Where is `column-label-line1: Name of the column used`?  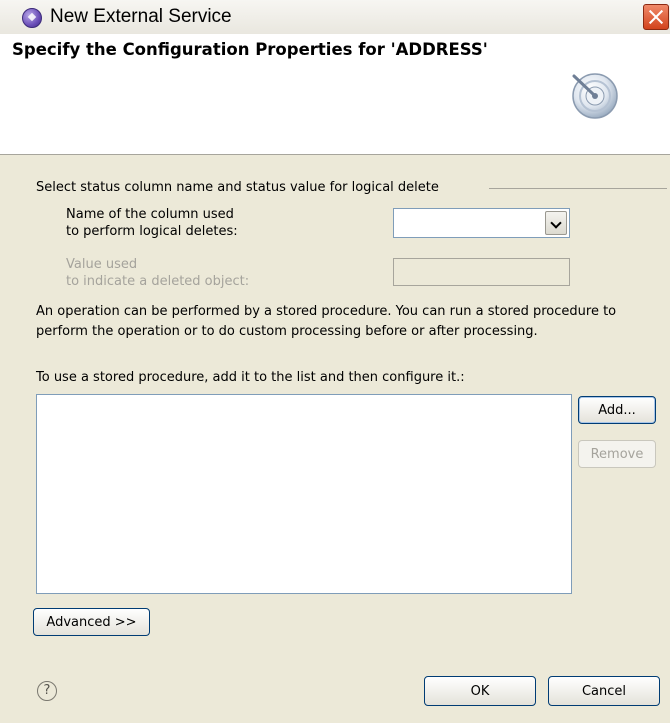 column-label-line1: Name of the column used is located at coordinates (150, 214).